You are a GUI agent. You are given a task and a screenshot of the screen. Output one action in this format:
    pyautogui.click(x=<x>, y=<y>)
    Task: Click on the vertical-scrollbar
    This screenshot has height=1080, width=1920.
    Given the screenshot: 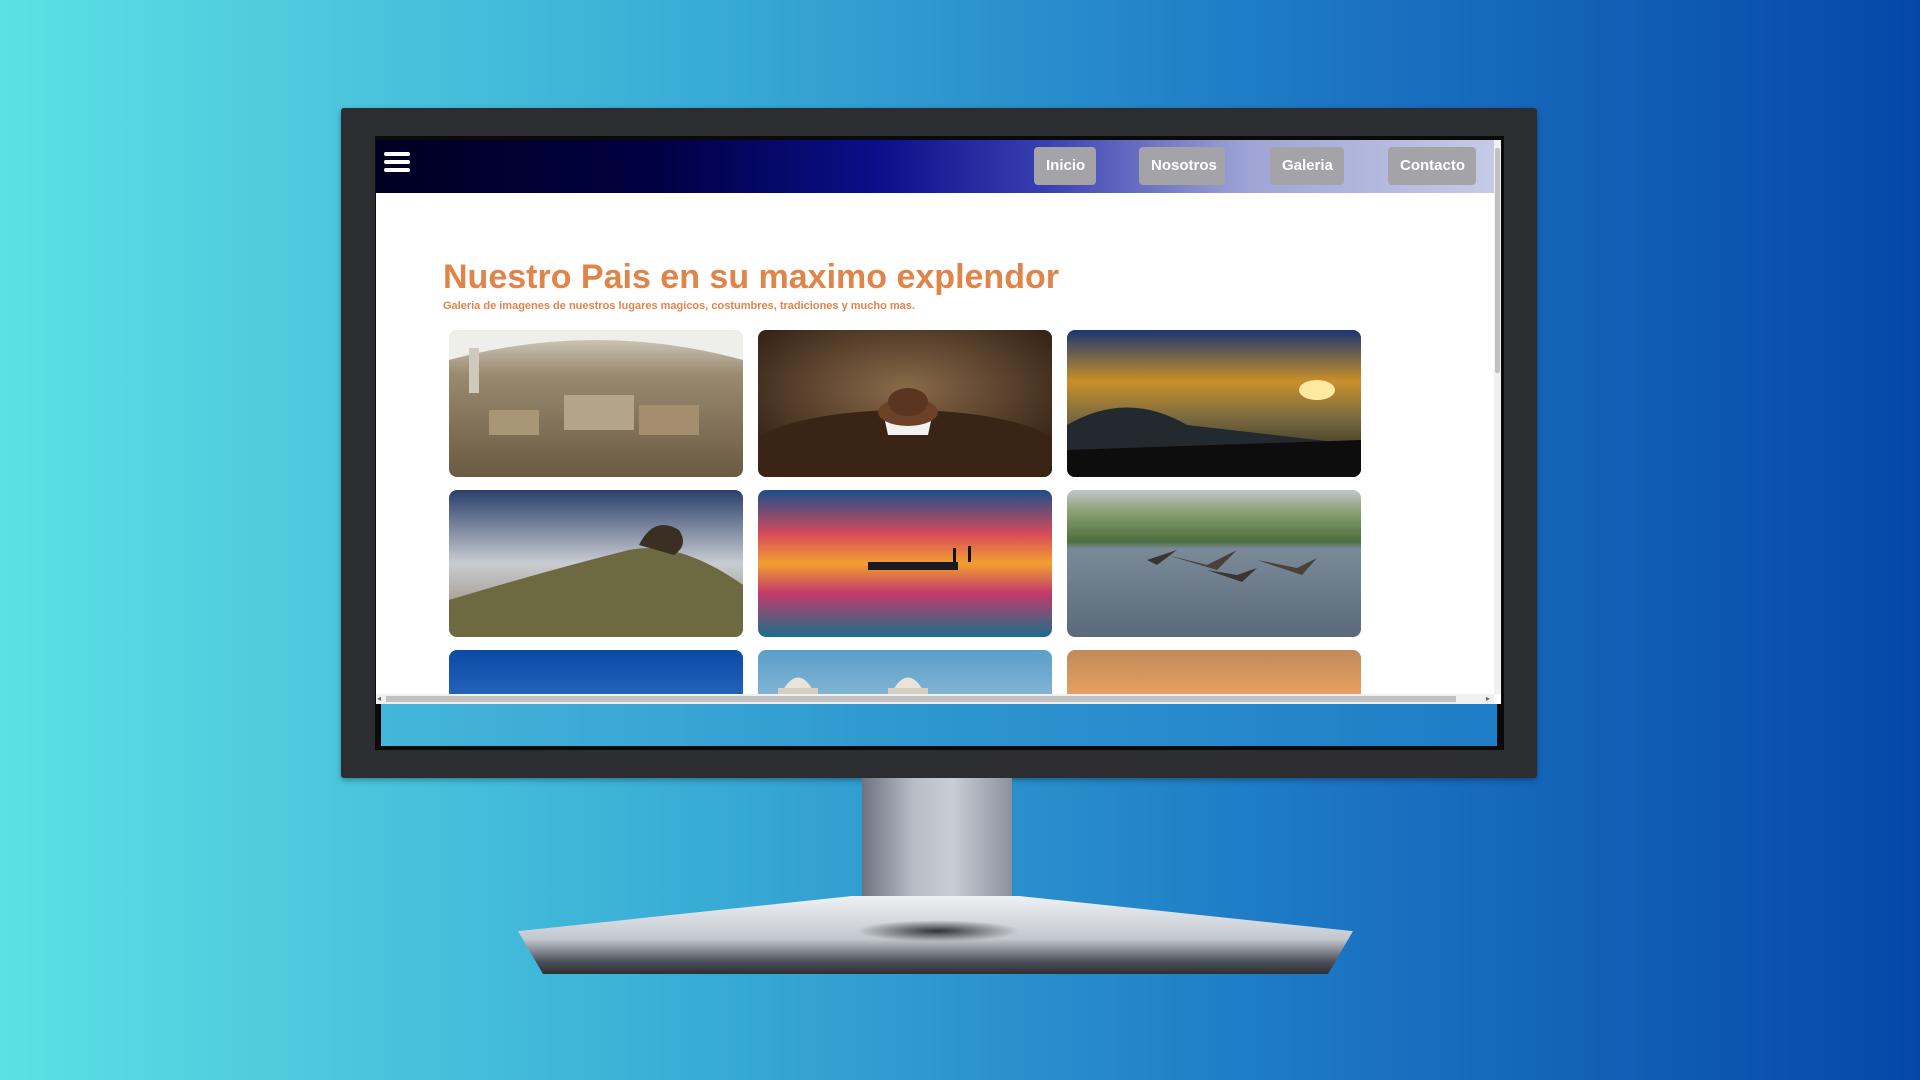 What is the action you would take?
    pyautogui.click(x=1497, y=417)
    